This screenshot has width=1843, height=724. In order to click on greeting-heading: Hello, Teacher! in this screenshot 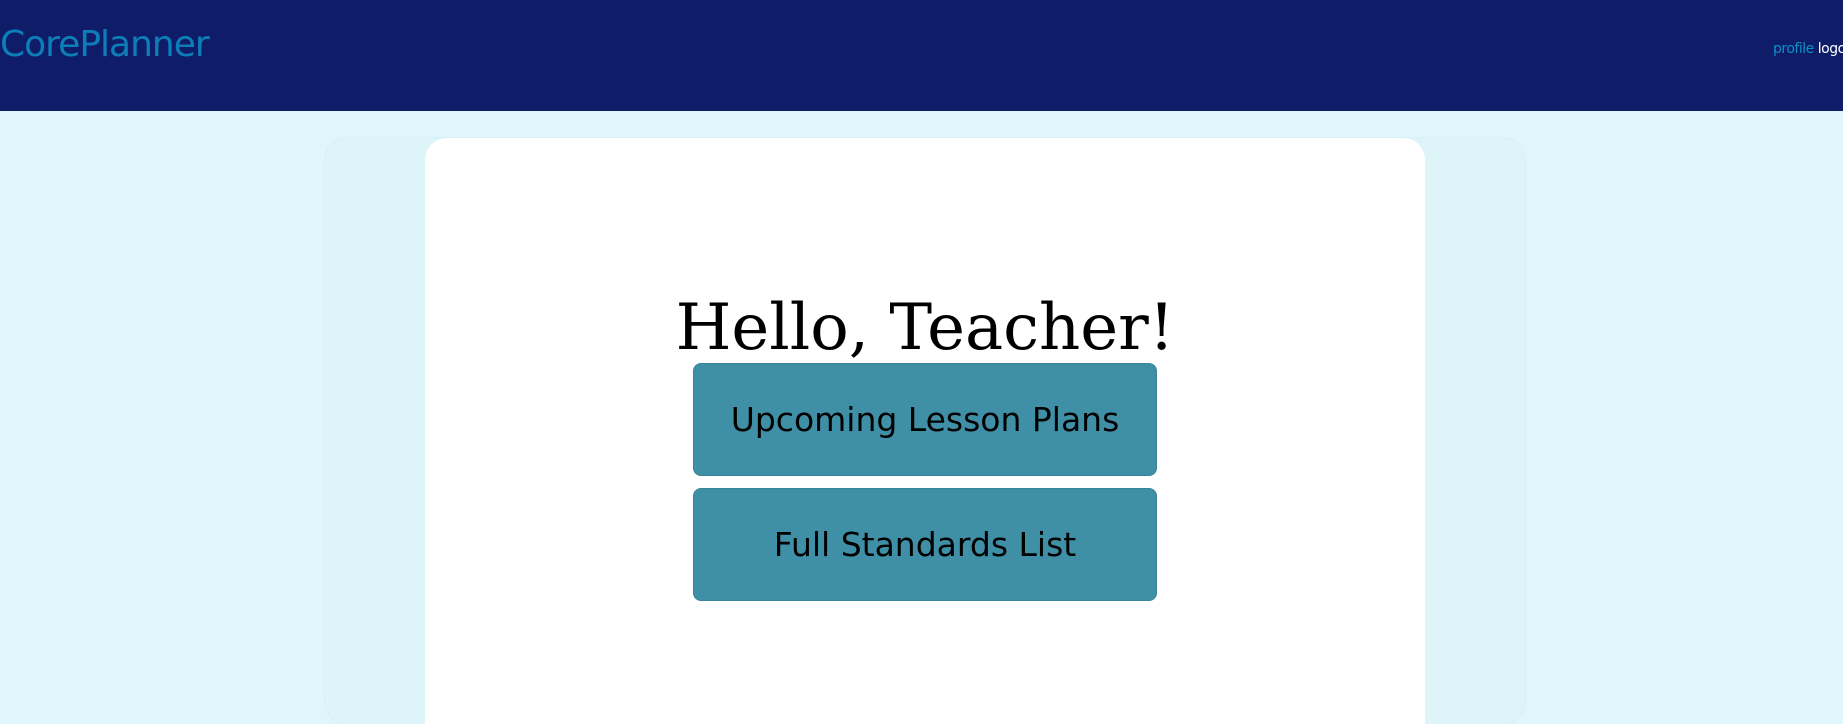, I will do `click(925, 328)`.